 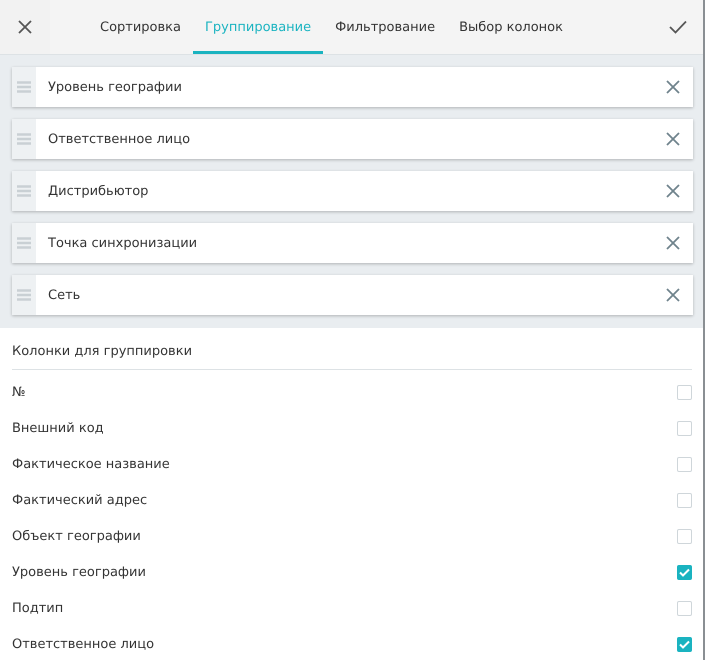 I want to click on group-label: Уровень географии, so click(x=115, y=87).